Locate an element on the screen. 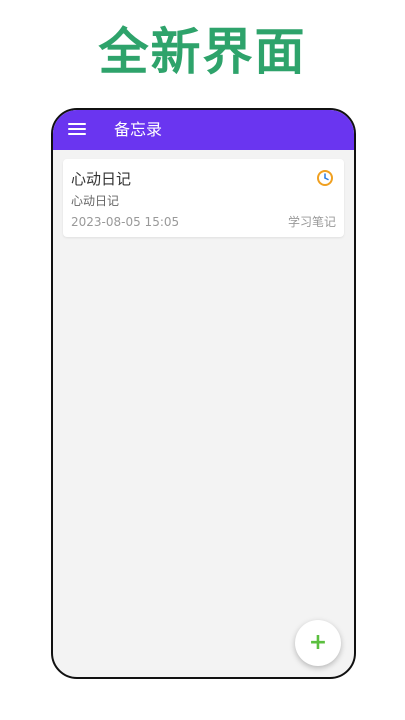 The height and width of the screenshot is (720, 405). clock-icon is located at coordinates (325, 178).